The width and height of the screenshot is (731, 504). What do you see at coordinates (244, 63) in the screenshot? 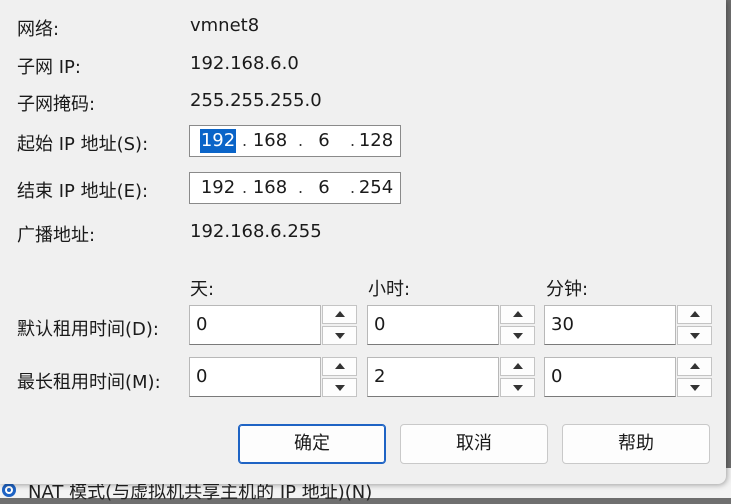
I see `subnet-ip-value: 192.168.6.0` at bounding box center [244, 63].